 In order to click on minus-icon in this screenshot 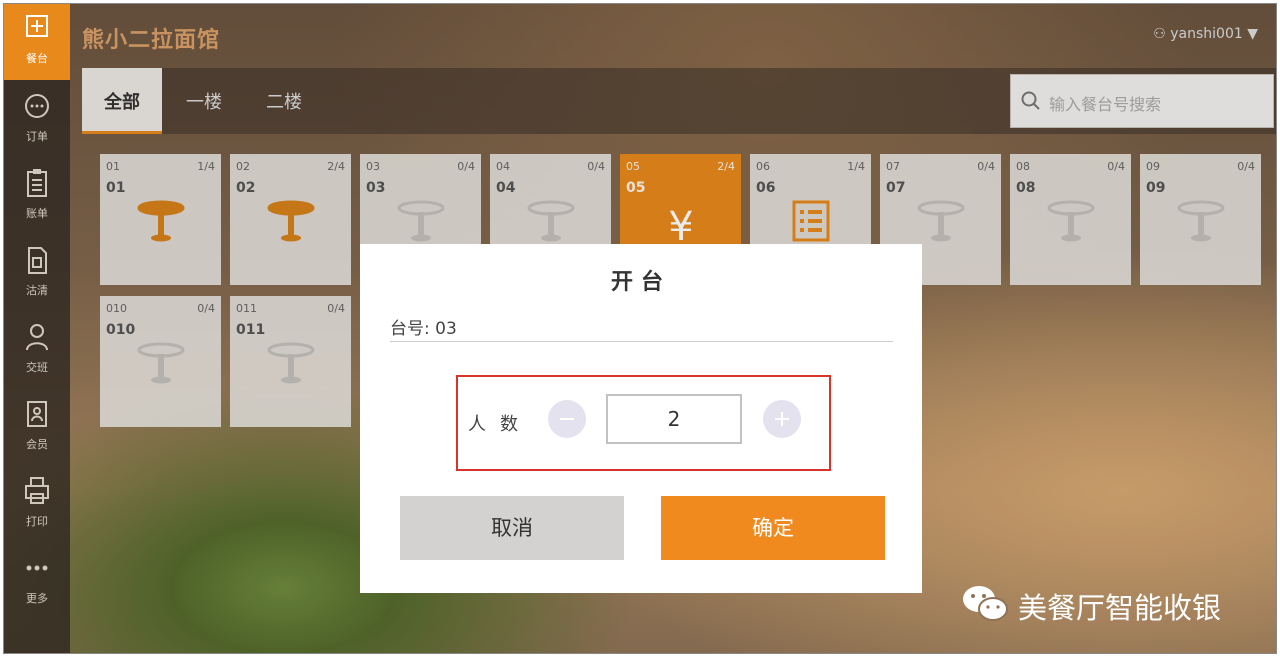, I will do `click(567, 419)`.